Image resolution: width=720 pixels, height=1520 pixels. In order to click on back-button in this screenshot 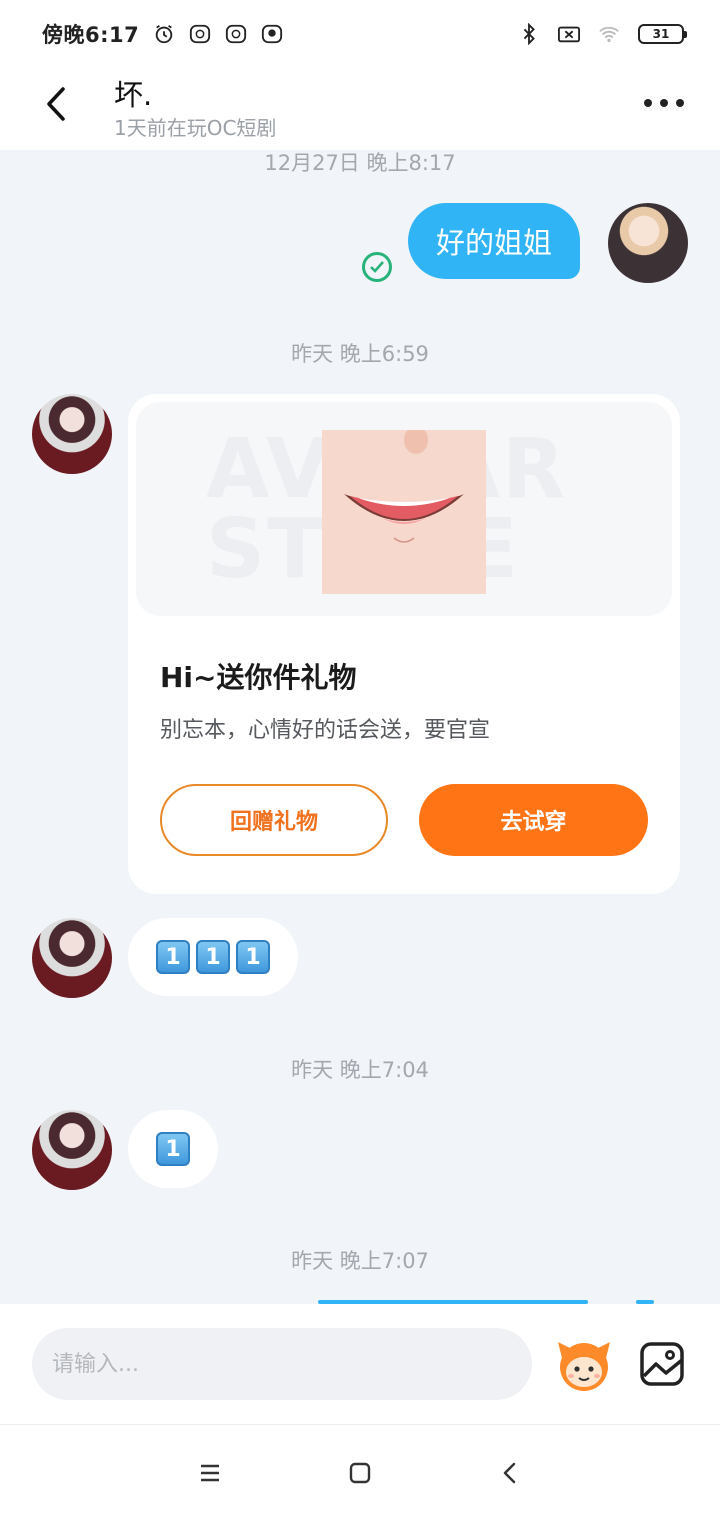, I will do `click(56, 104)`.